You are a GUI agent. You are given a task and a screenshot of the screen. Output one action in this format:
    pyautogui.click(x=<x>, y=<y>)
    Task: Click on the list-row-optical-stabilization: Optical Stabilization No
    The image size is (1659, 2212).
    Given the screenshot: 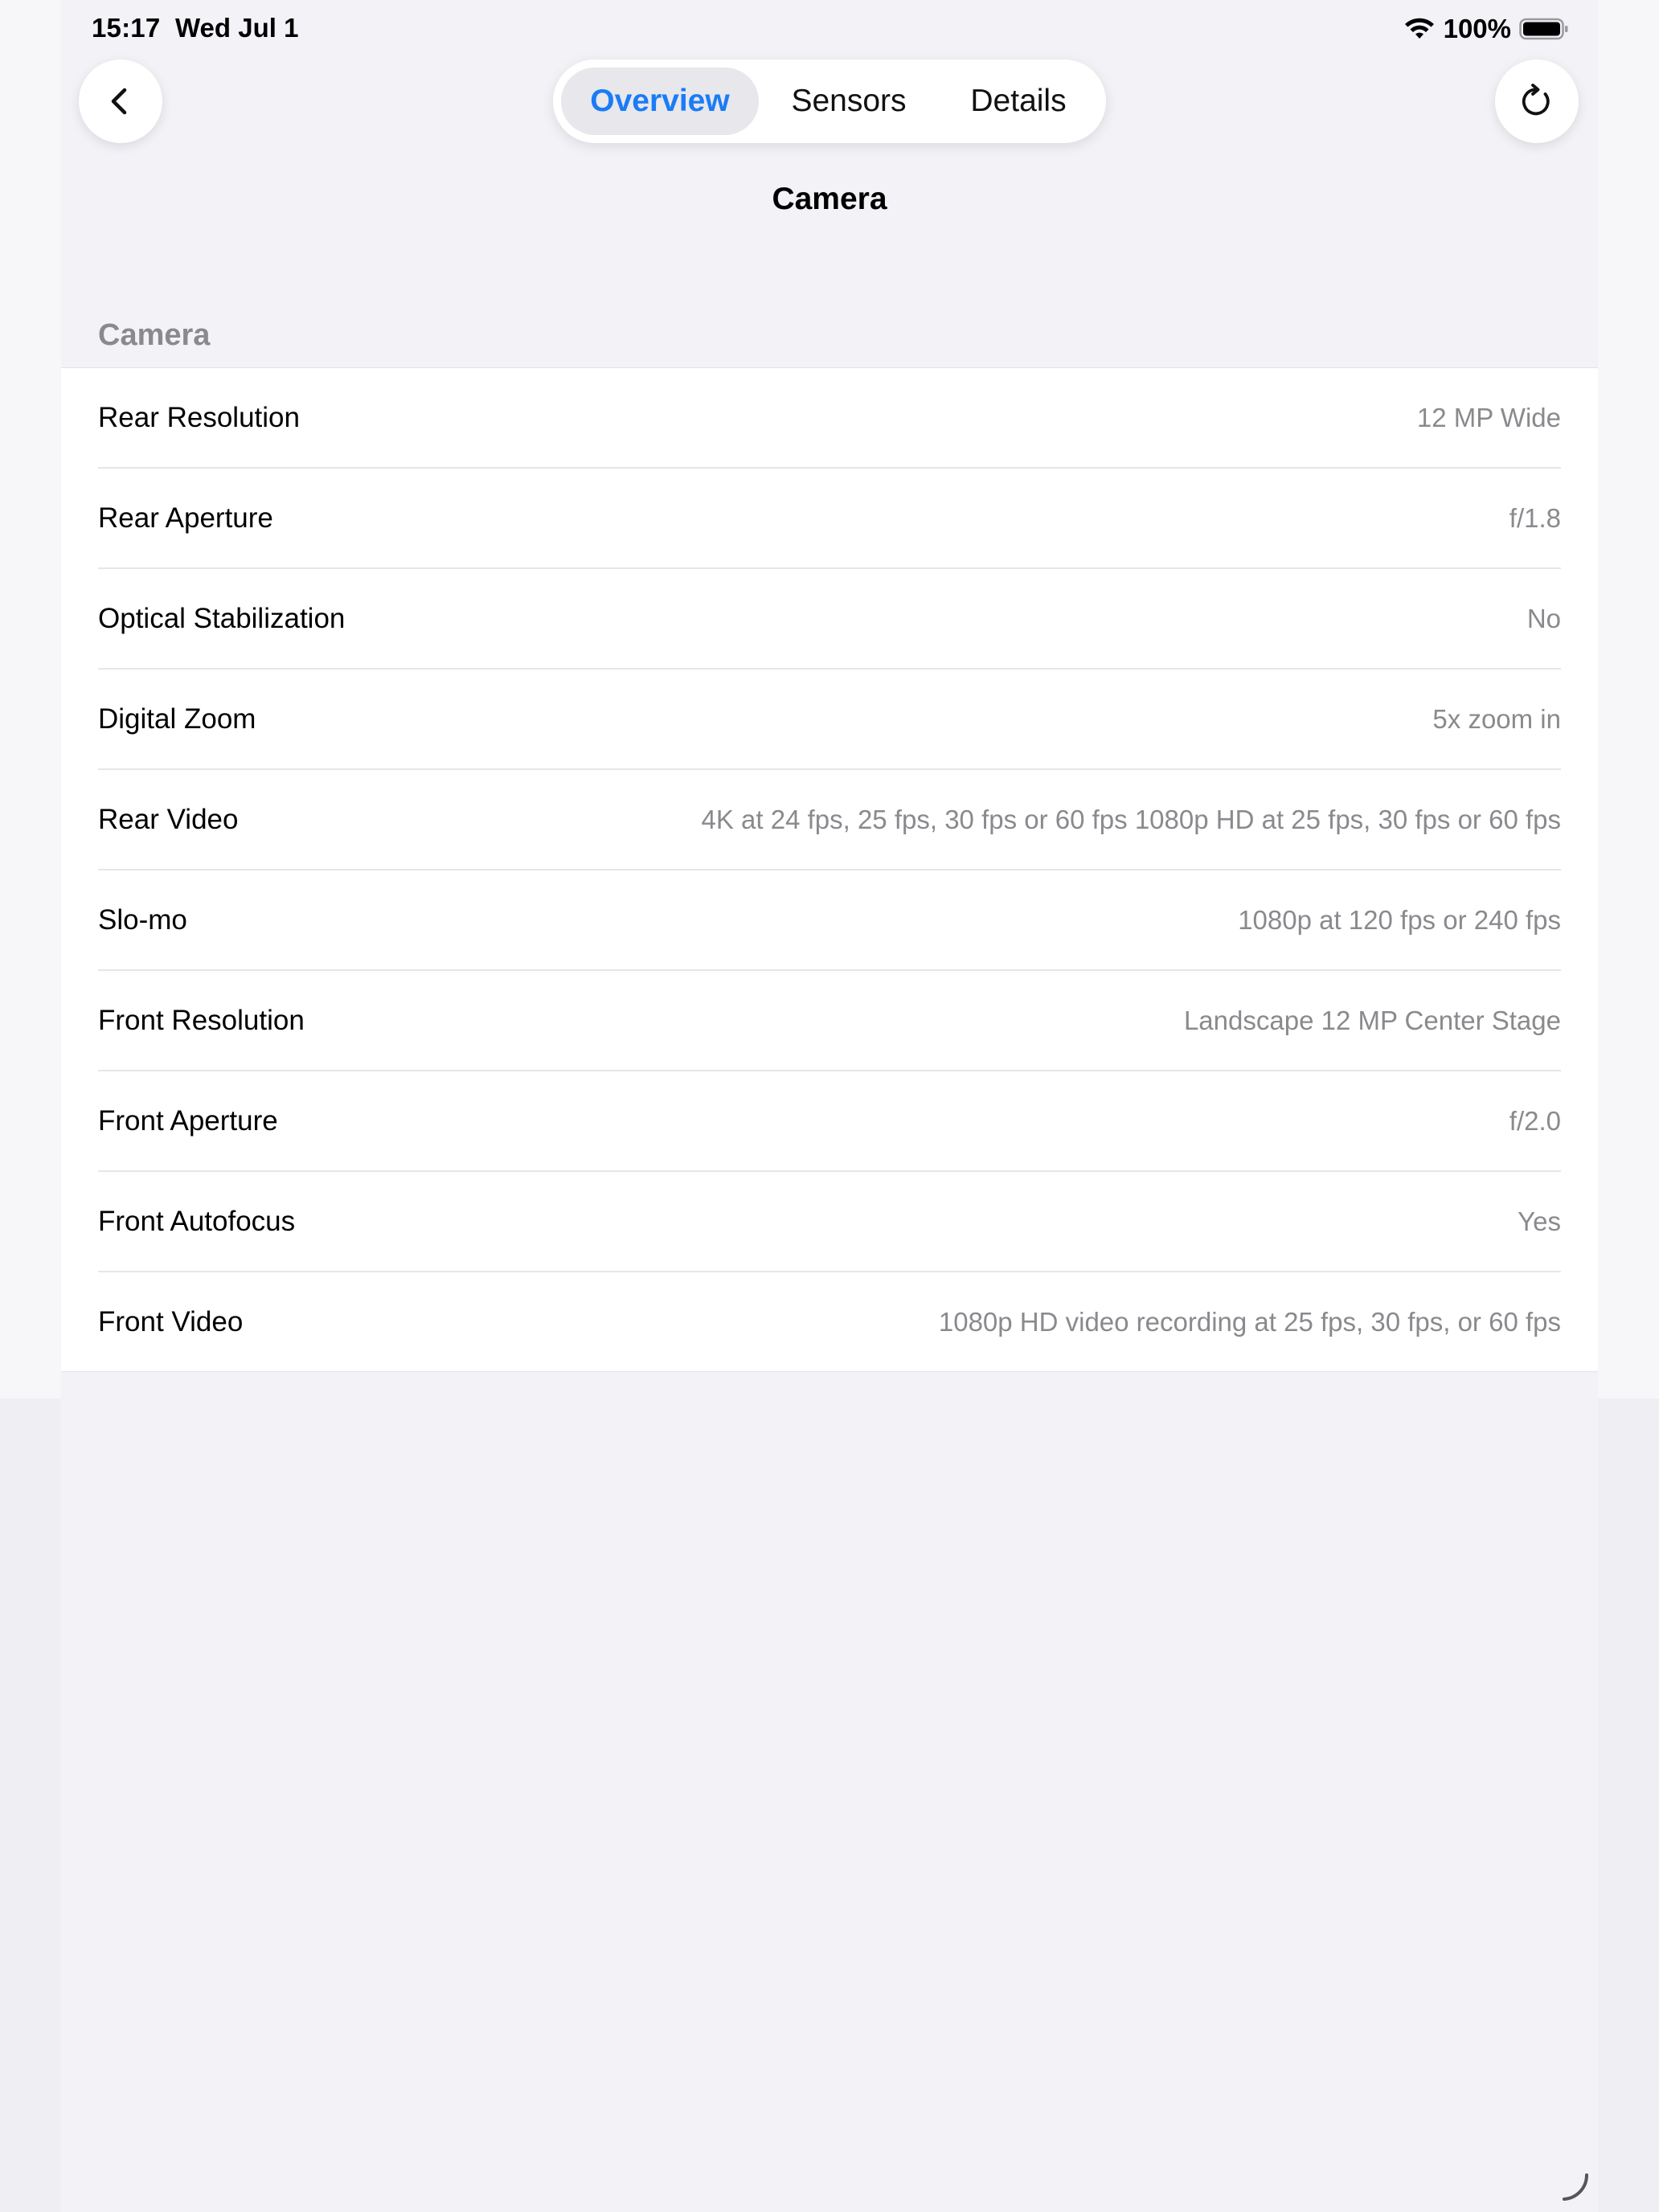 What is the action you would take?
    pyautogui.click(x=829, y=619)
    